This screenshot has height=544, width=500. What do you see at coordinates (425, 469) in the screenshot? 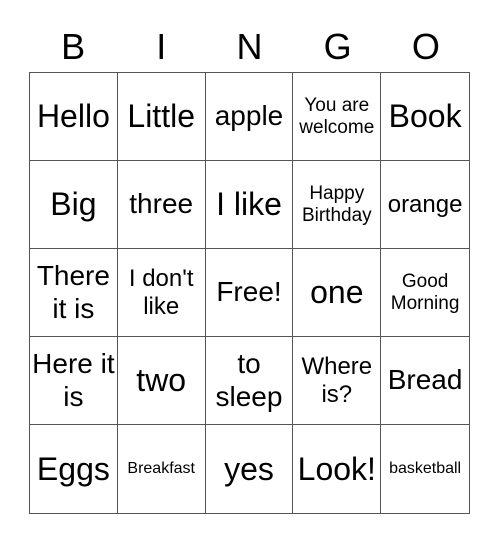
I see `bingo-cell: basketball` at bounding box center [425, 469].